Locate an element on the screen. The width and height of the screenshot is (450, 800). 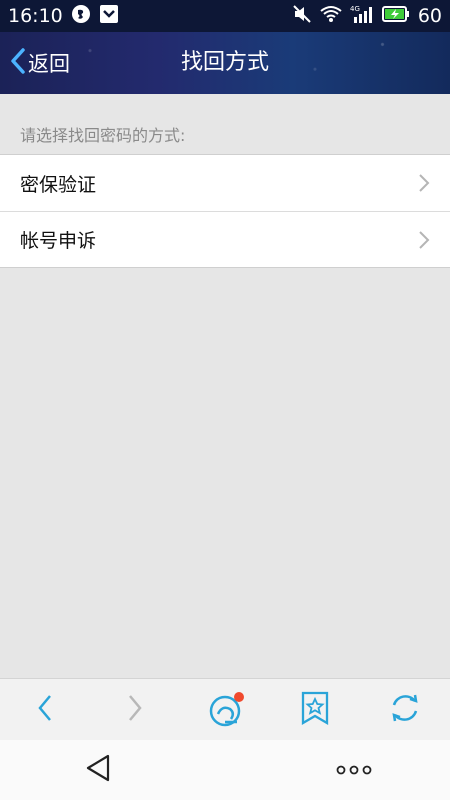
section-prompt: 请选择找回密码的方式: is located at coordinates (103, 135).